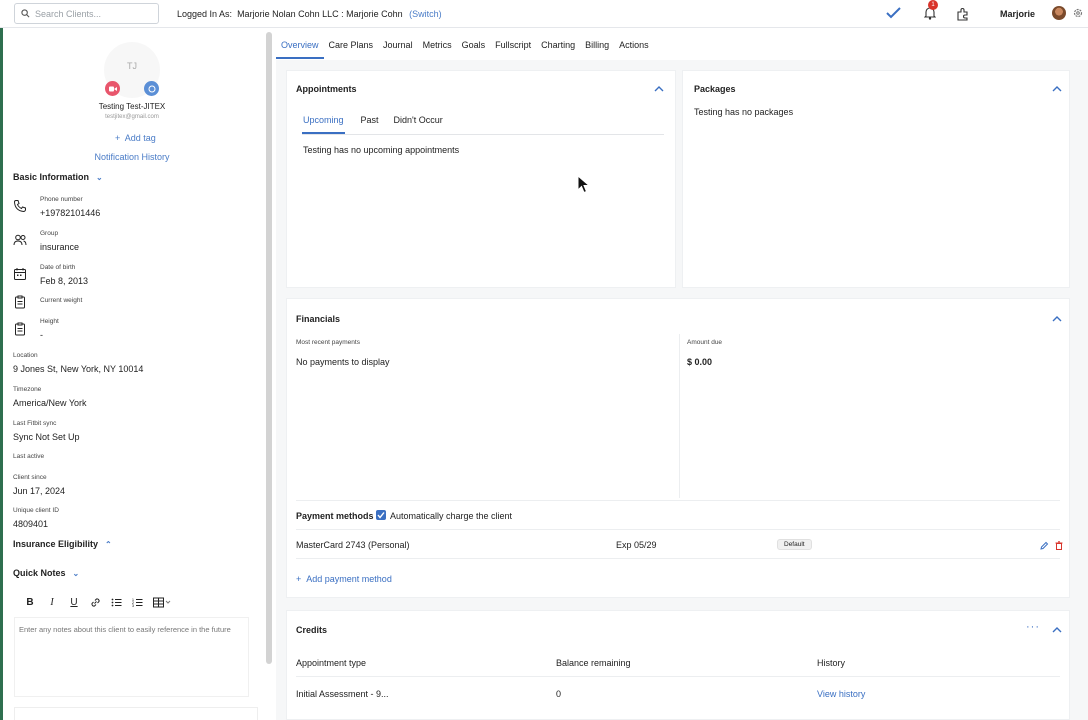  What do you see at coordinates (425, 14) in the screenshot?
I see `switch-link: (Switch)` at bounding box center [425, 14].